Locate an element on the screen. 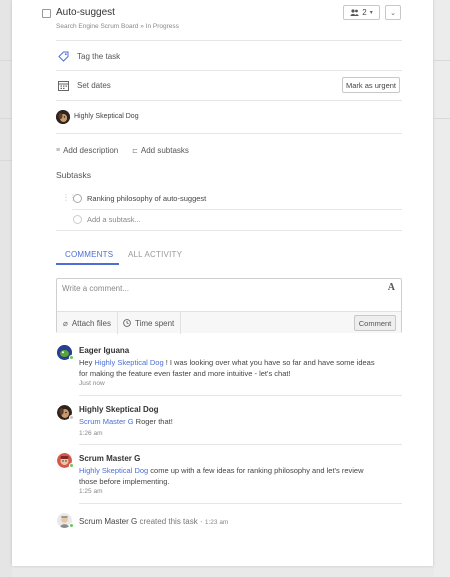 The image size is (450, 577). assignee-name: Highly Skeptical Dog is located at coordinates (106, 116).